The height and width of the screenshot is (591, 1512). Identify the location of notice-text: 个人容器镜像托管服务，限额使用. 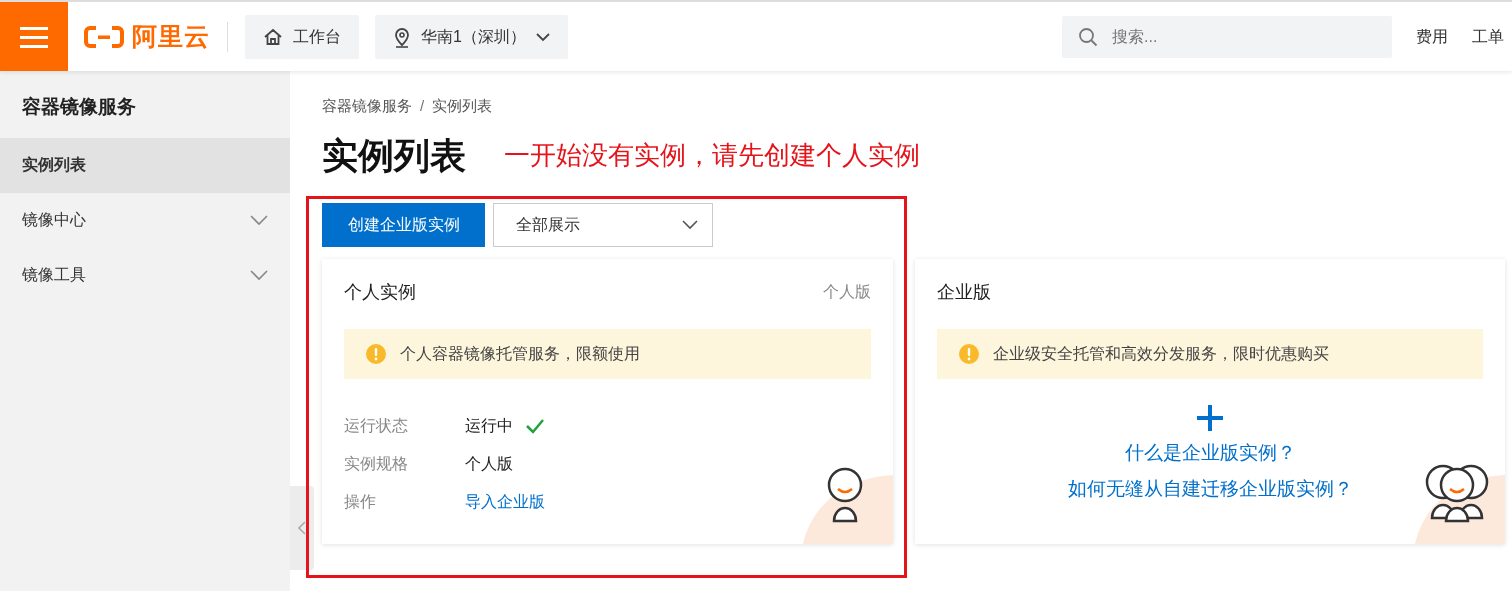
(520, 353).